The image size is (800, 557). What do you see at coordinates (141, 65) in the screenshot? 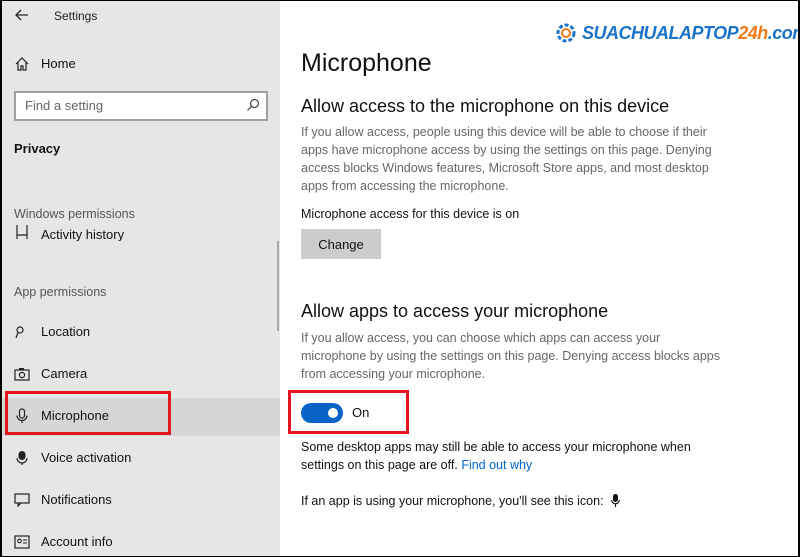
I see `nav-home: Home` at bounding box center [141, 65].